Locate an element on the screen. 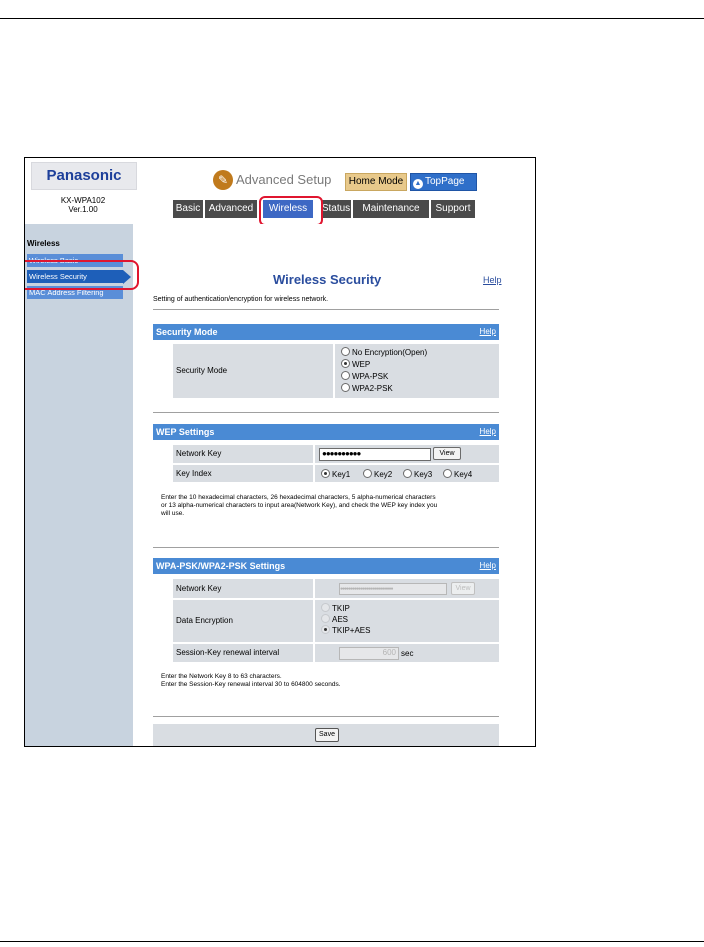 The image size is (704, 947). brand-logo: Panasonic is located at coordinates (84, 176).